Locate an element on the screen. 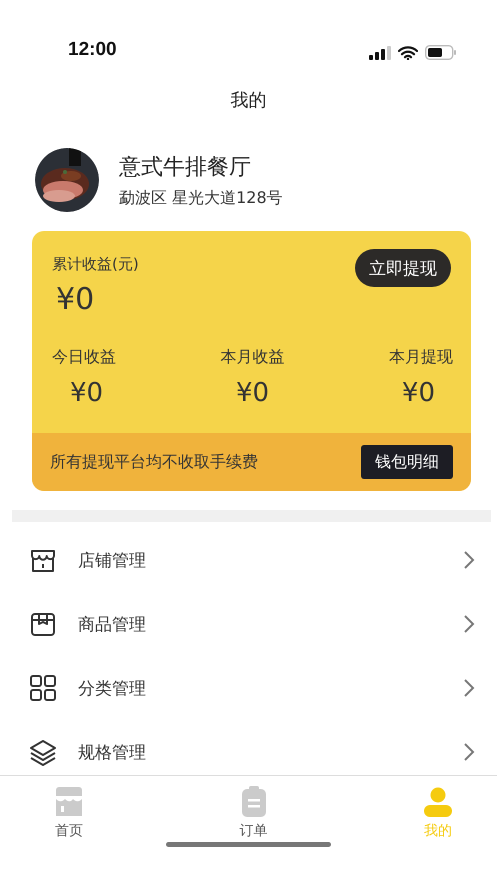 The height and width of the screenshot is (883, 497). tab-item: 首页 is located at coordinates (69, 816).